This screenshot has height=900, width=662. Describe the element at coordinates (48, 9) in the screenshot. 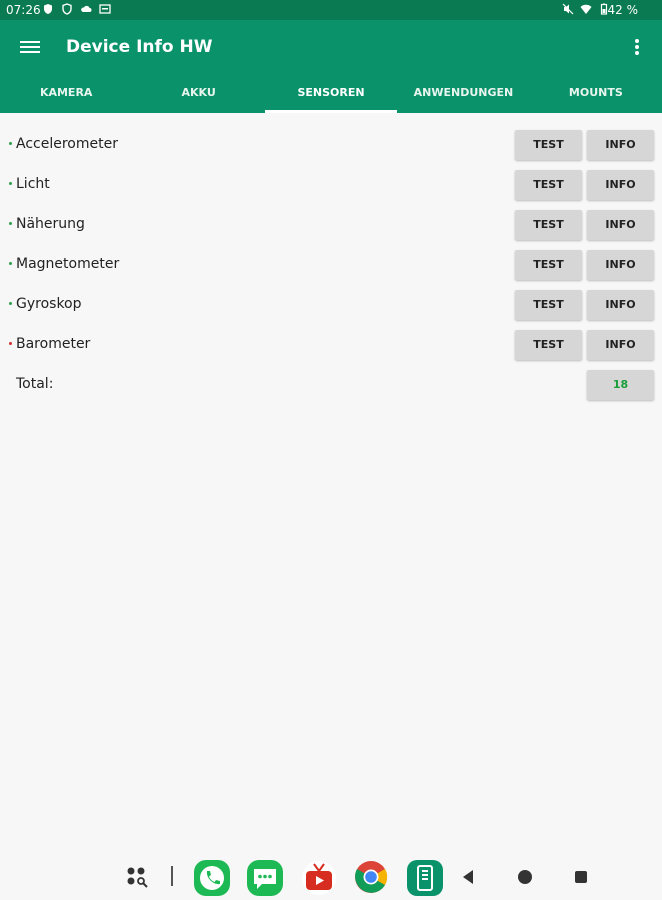

I see `shield-icon` at that location.